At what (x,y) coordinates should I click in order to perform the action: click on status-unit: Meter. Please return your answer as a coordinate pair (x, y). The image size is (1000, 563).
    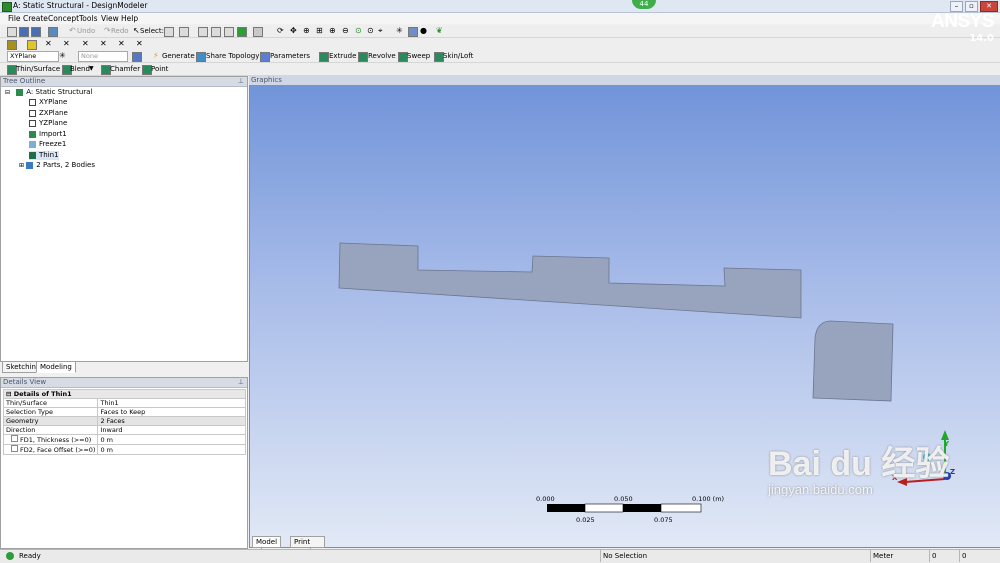
    Looking at the image, I should click on (899, 556).